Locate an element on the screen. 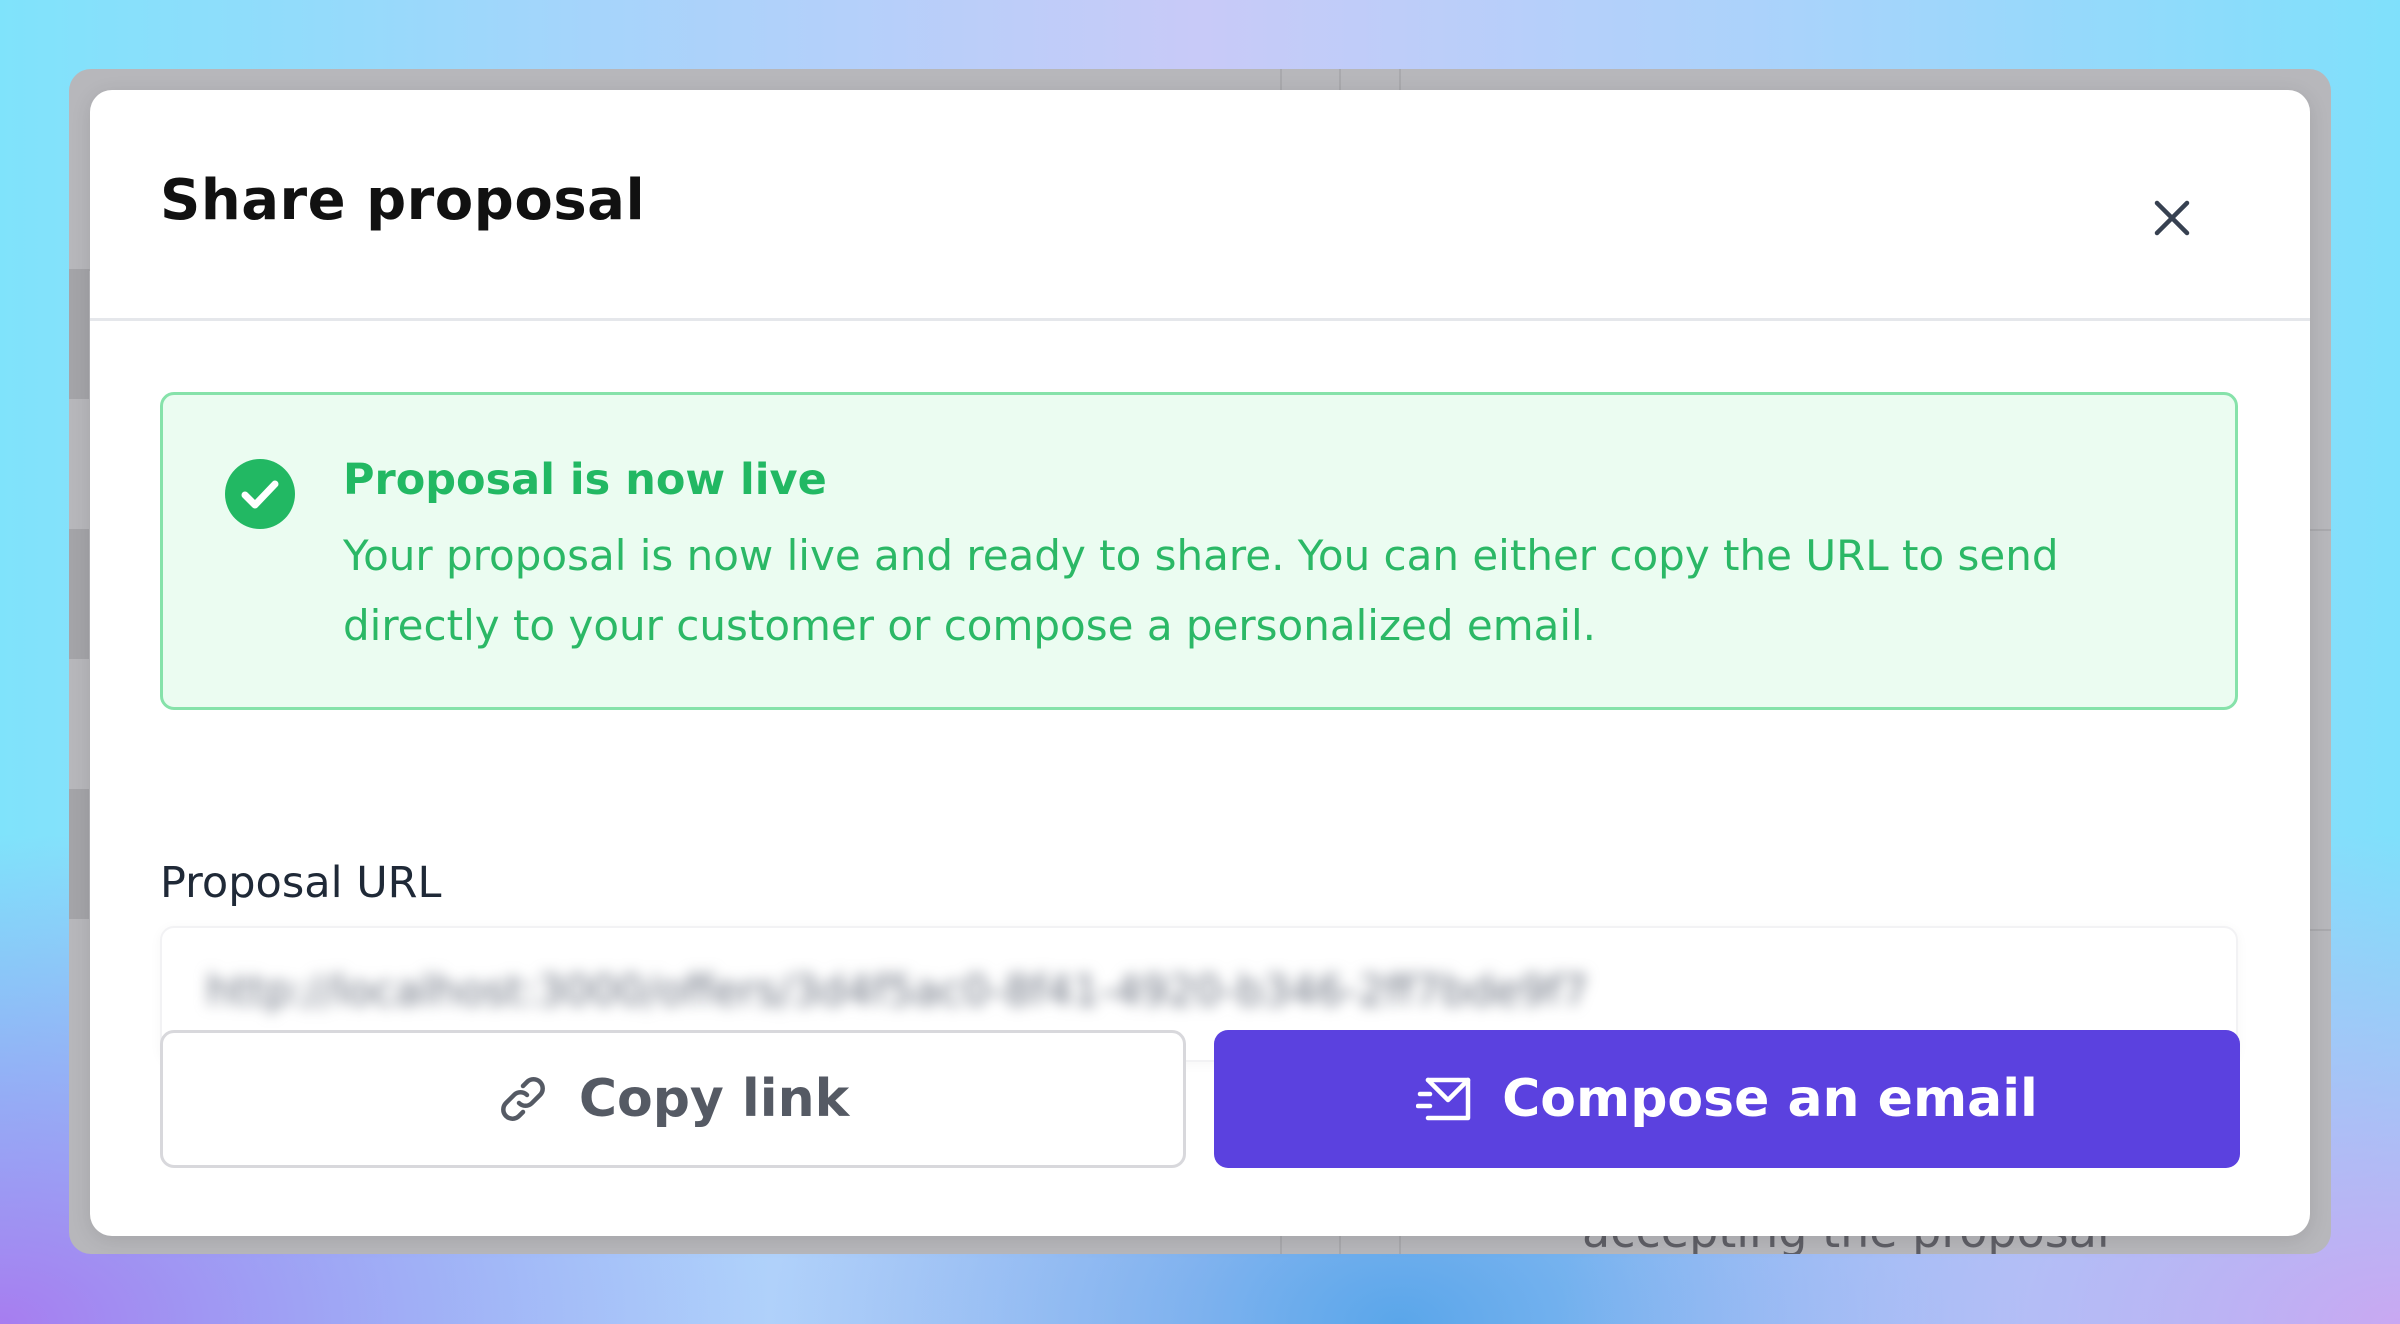  proposal-url-label: Proposal URL is located at coordinates (301, 883).